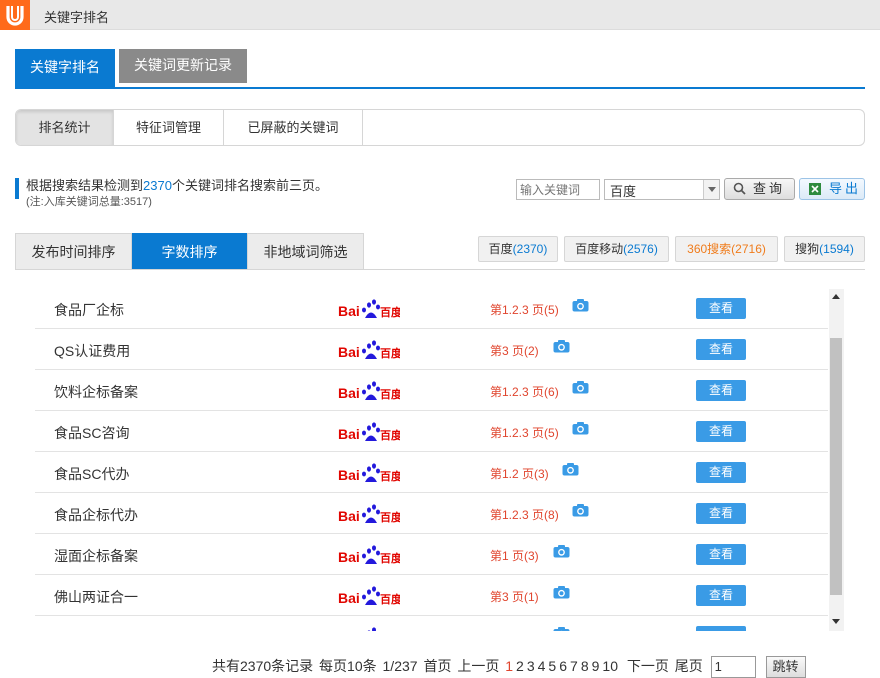 This screenshot has width=880, height=678. Describe the element at coordinates (574, 666) in the screenshot. I see `pager-page-7: 7` at that location.